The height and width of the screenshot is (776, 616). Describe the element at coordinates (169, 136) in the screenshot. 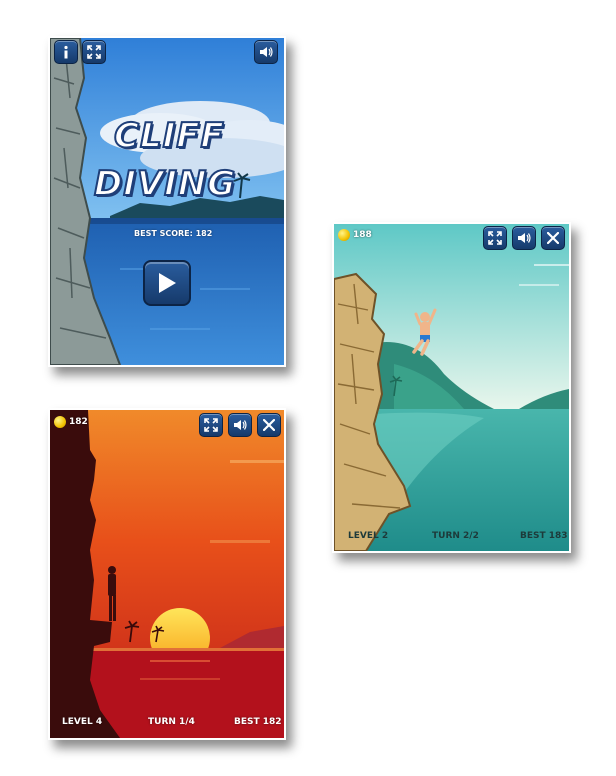

I see `game-title-line1: CLIFF` at that location.